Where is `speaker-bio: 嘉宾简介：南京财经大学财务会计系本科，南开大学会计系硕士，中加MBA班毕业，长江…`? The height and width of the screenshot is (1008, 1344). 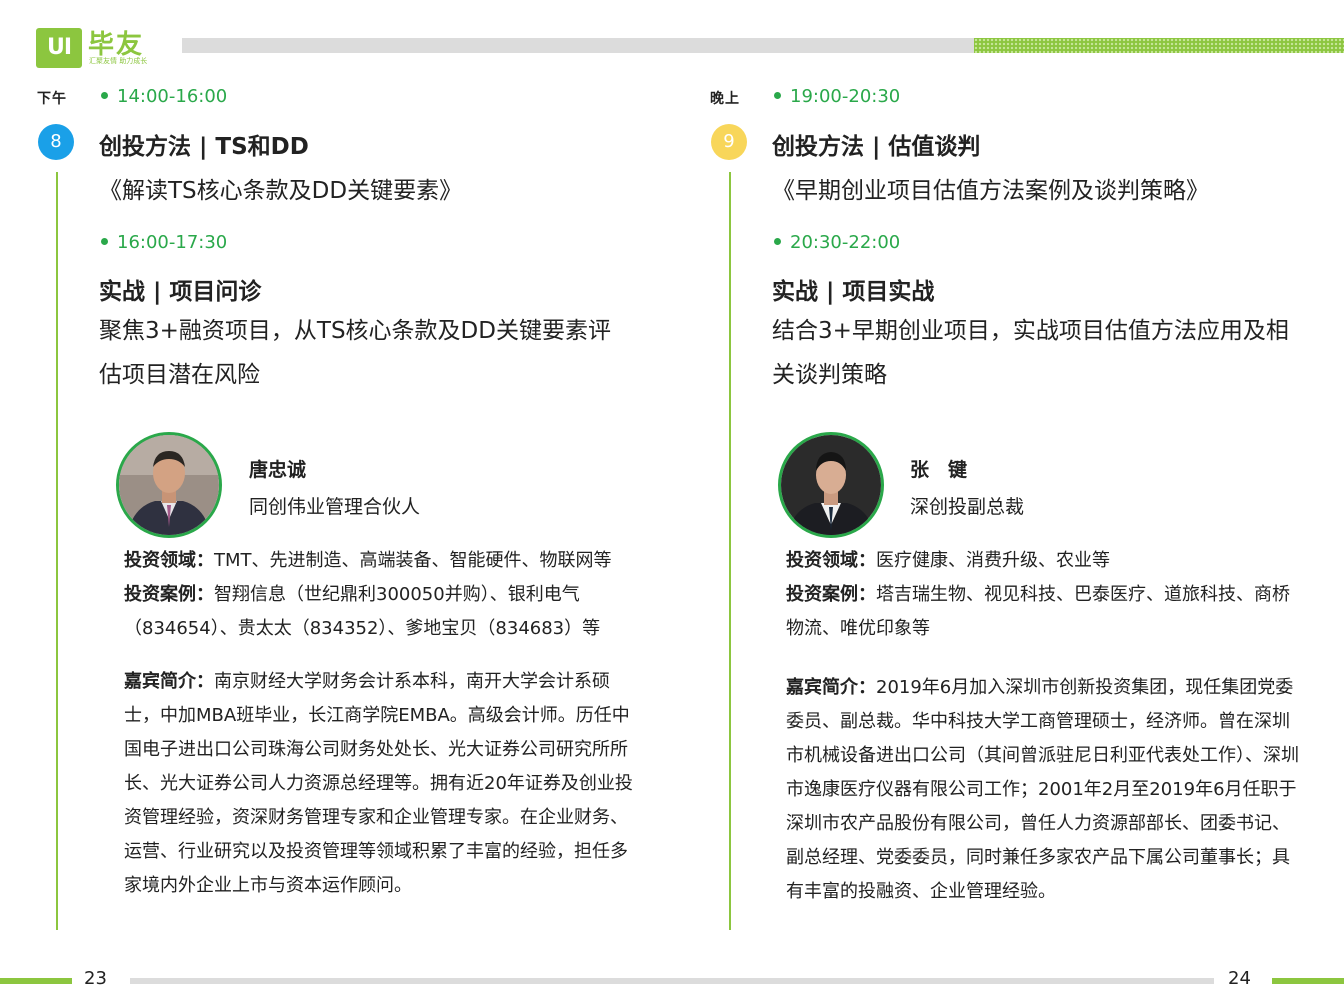
speaker-bio: 嘉宾简介：南京财经大学财务会计系本科，南开大学会计系硕士，中加MBA班毕业，长江… is located at coordinates (378, 783).